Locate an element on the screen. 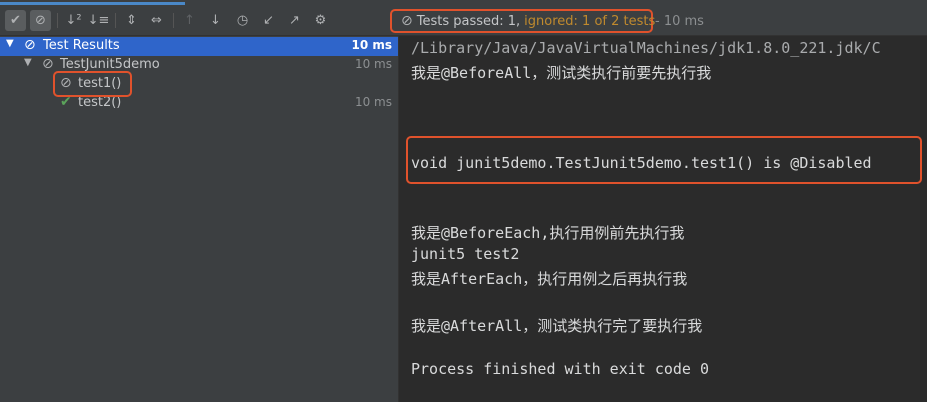 The image size is (927, 402). console-line: junit5 test2 is located at coordinates (465, 254).